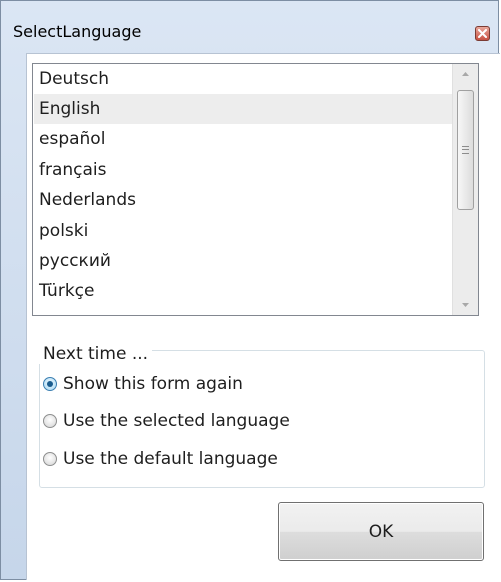  Describe the element at coordinates (249, 23) in the screenshot. I see `title-bar: SelectLanguage` at that location.